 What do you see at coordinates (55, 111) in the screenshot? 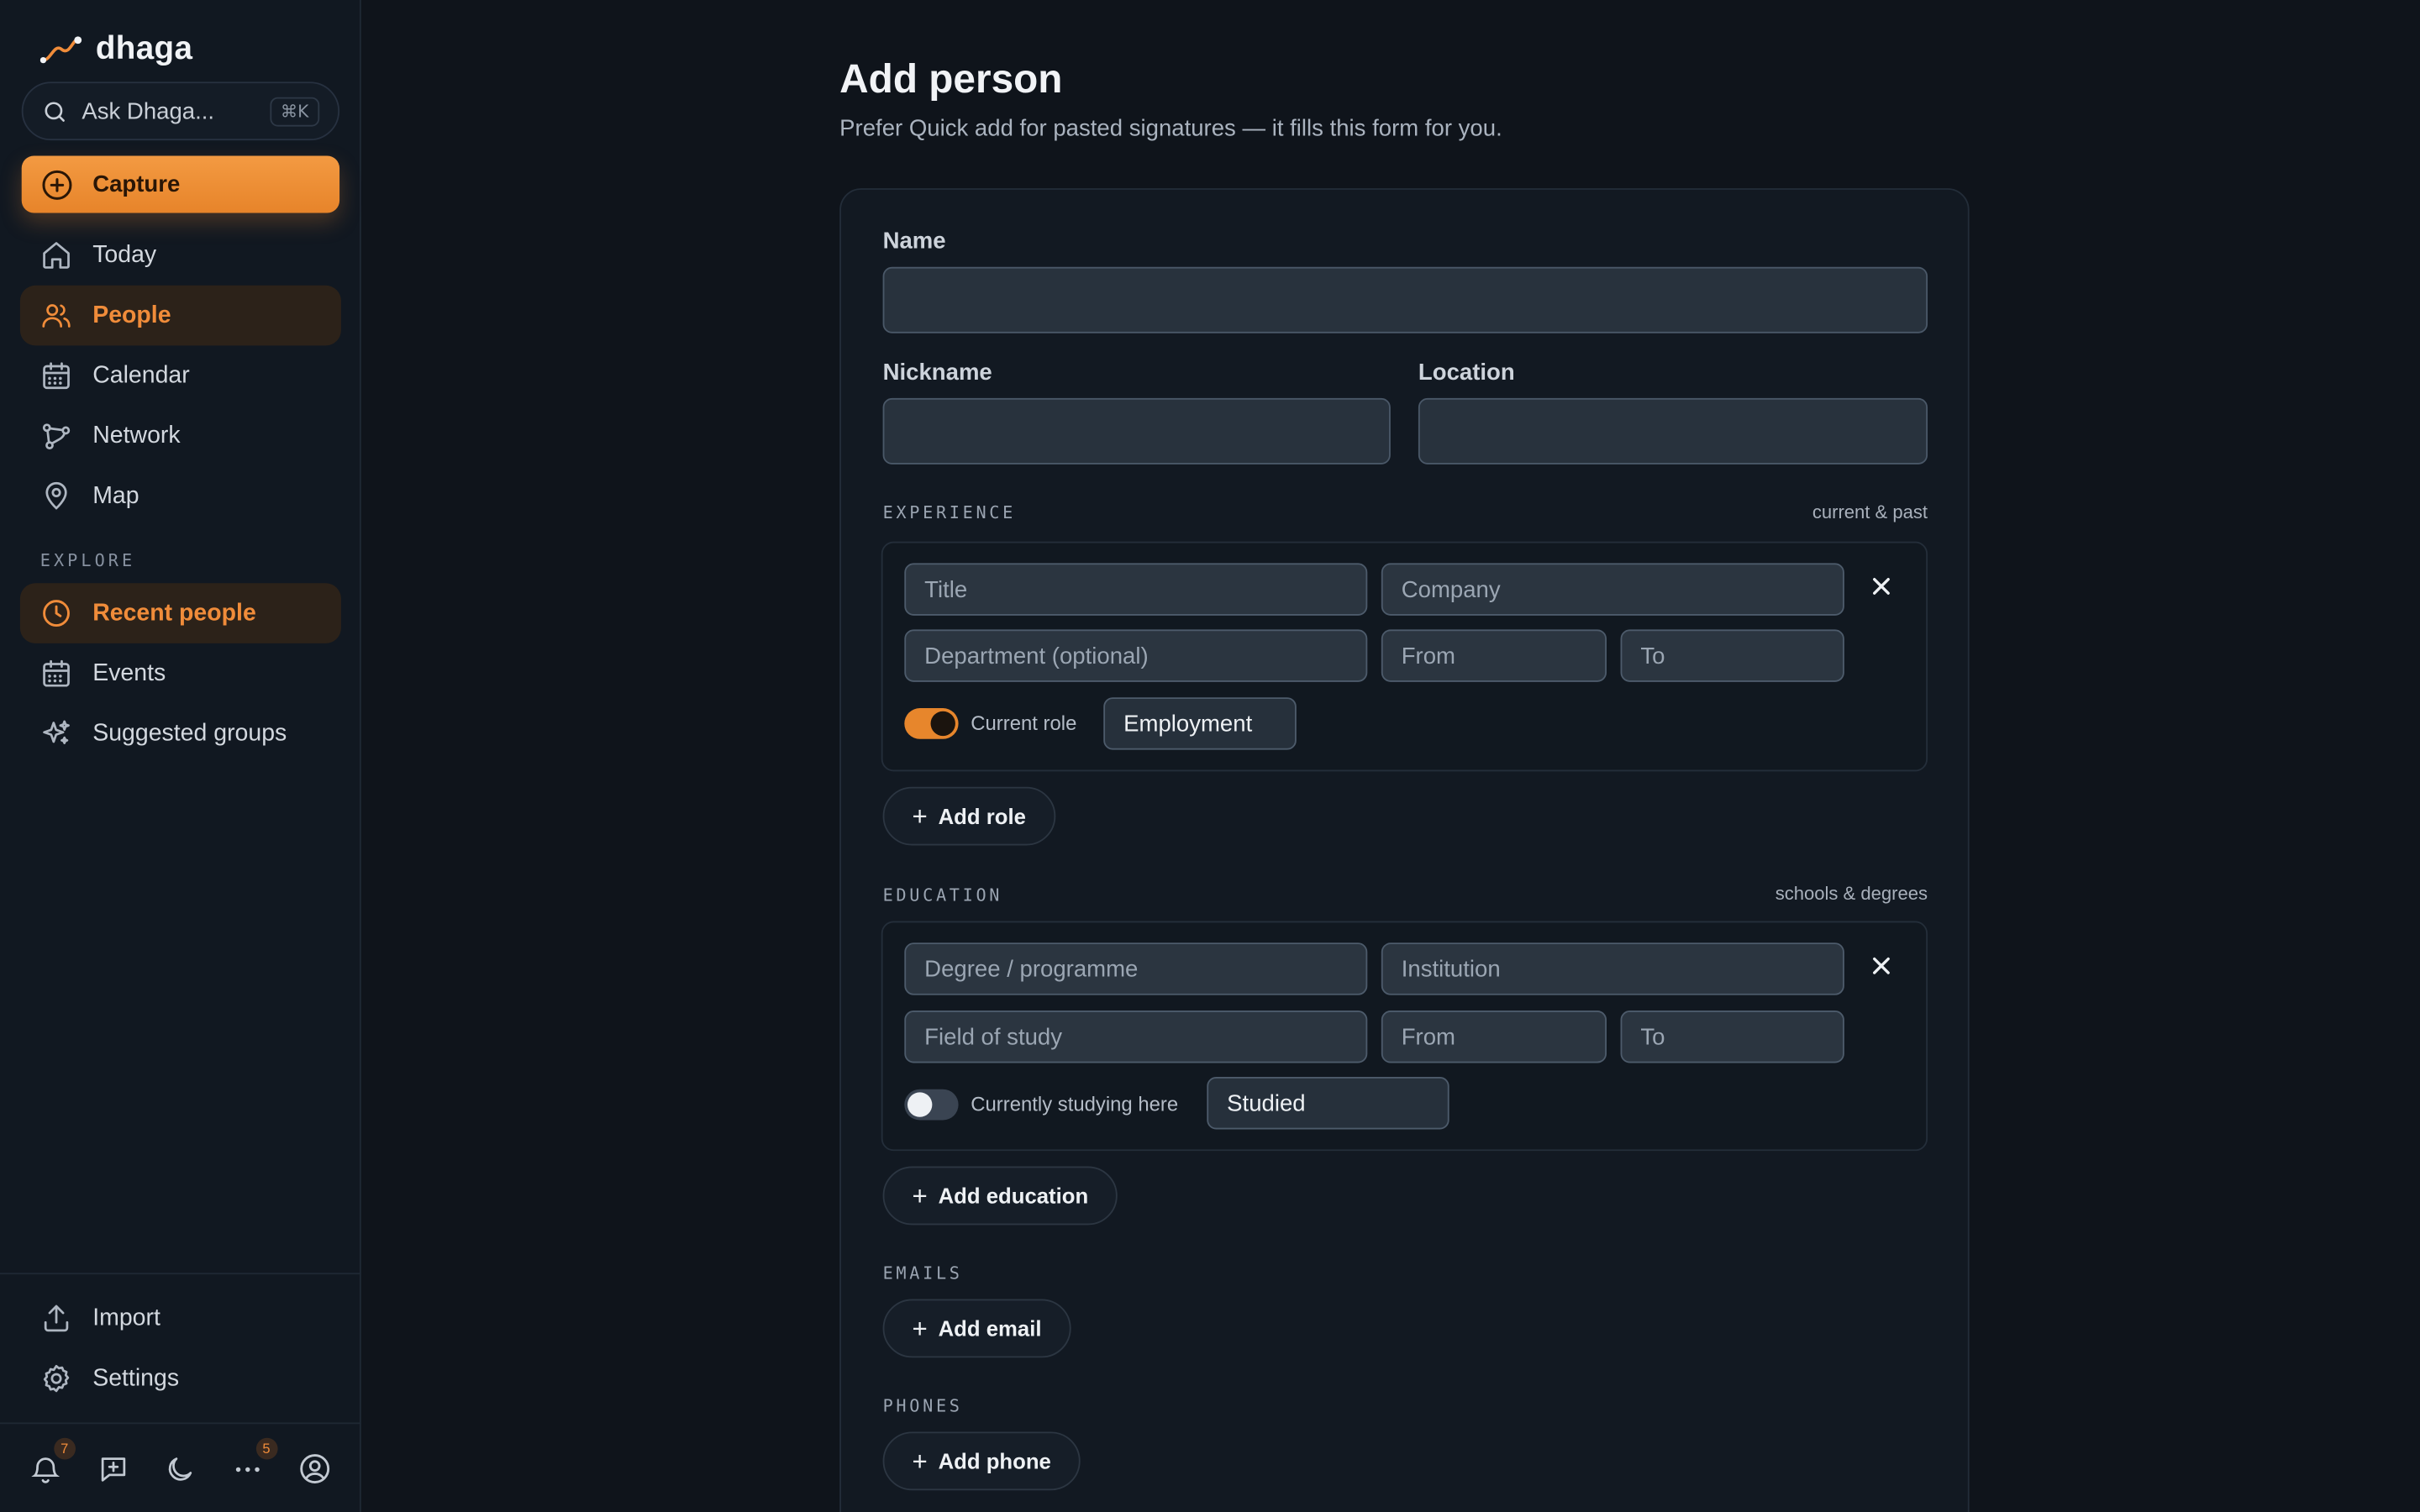
I see `search-icon` at bounding box center [55, 111].